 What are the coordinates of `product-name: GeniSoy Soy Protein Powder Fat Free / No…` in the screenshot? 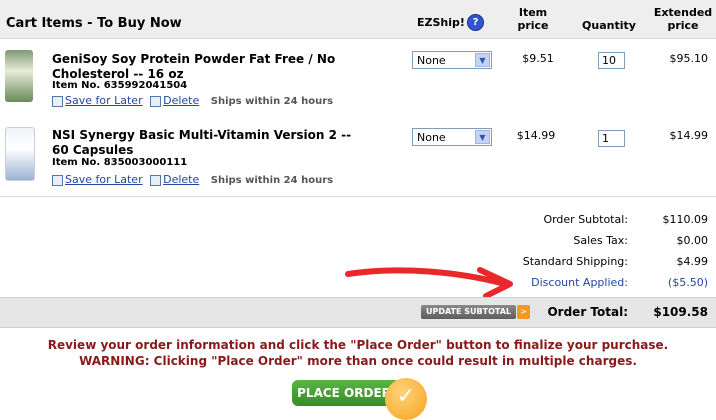 It's located at (194, 66).